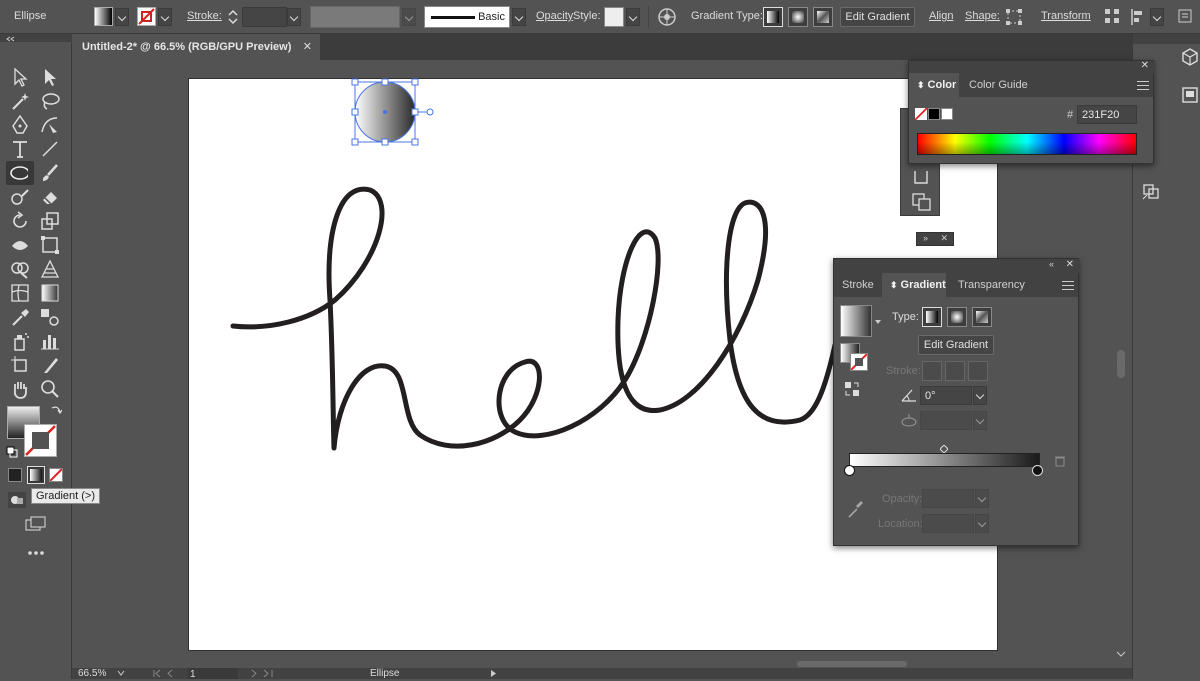  What do you see at coordinates (121, 673) in the screenshot?
I see `zoom-dropdown` at bounding box center [121, 673].